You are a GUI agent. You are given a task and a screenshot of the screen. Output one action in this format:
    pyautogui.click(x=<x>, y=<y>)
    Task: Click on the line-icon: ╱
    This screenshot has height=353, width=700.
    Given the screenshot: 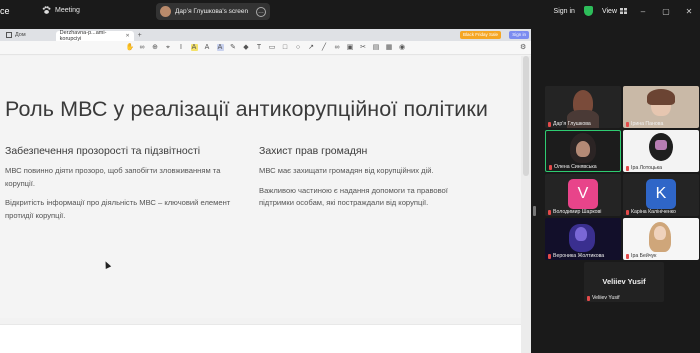 What is the action you would take?
    pyautogui.click(x=324, y=47)
    